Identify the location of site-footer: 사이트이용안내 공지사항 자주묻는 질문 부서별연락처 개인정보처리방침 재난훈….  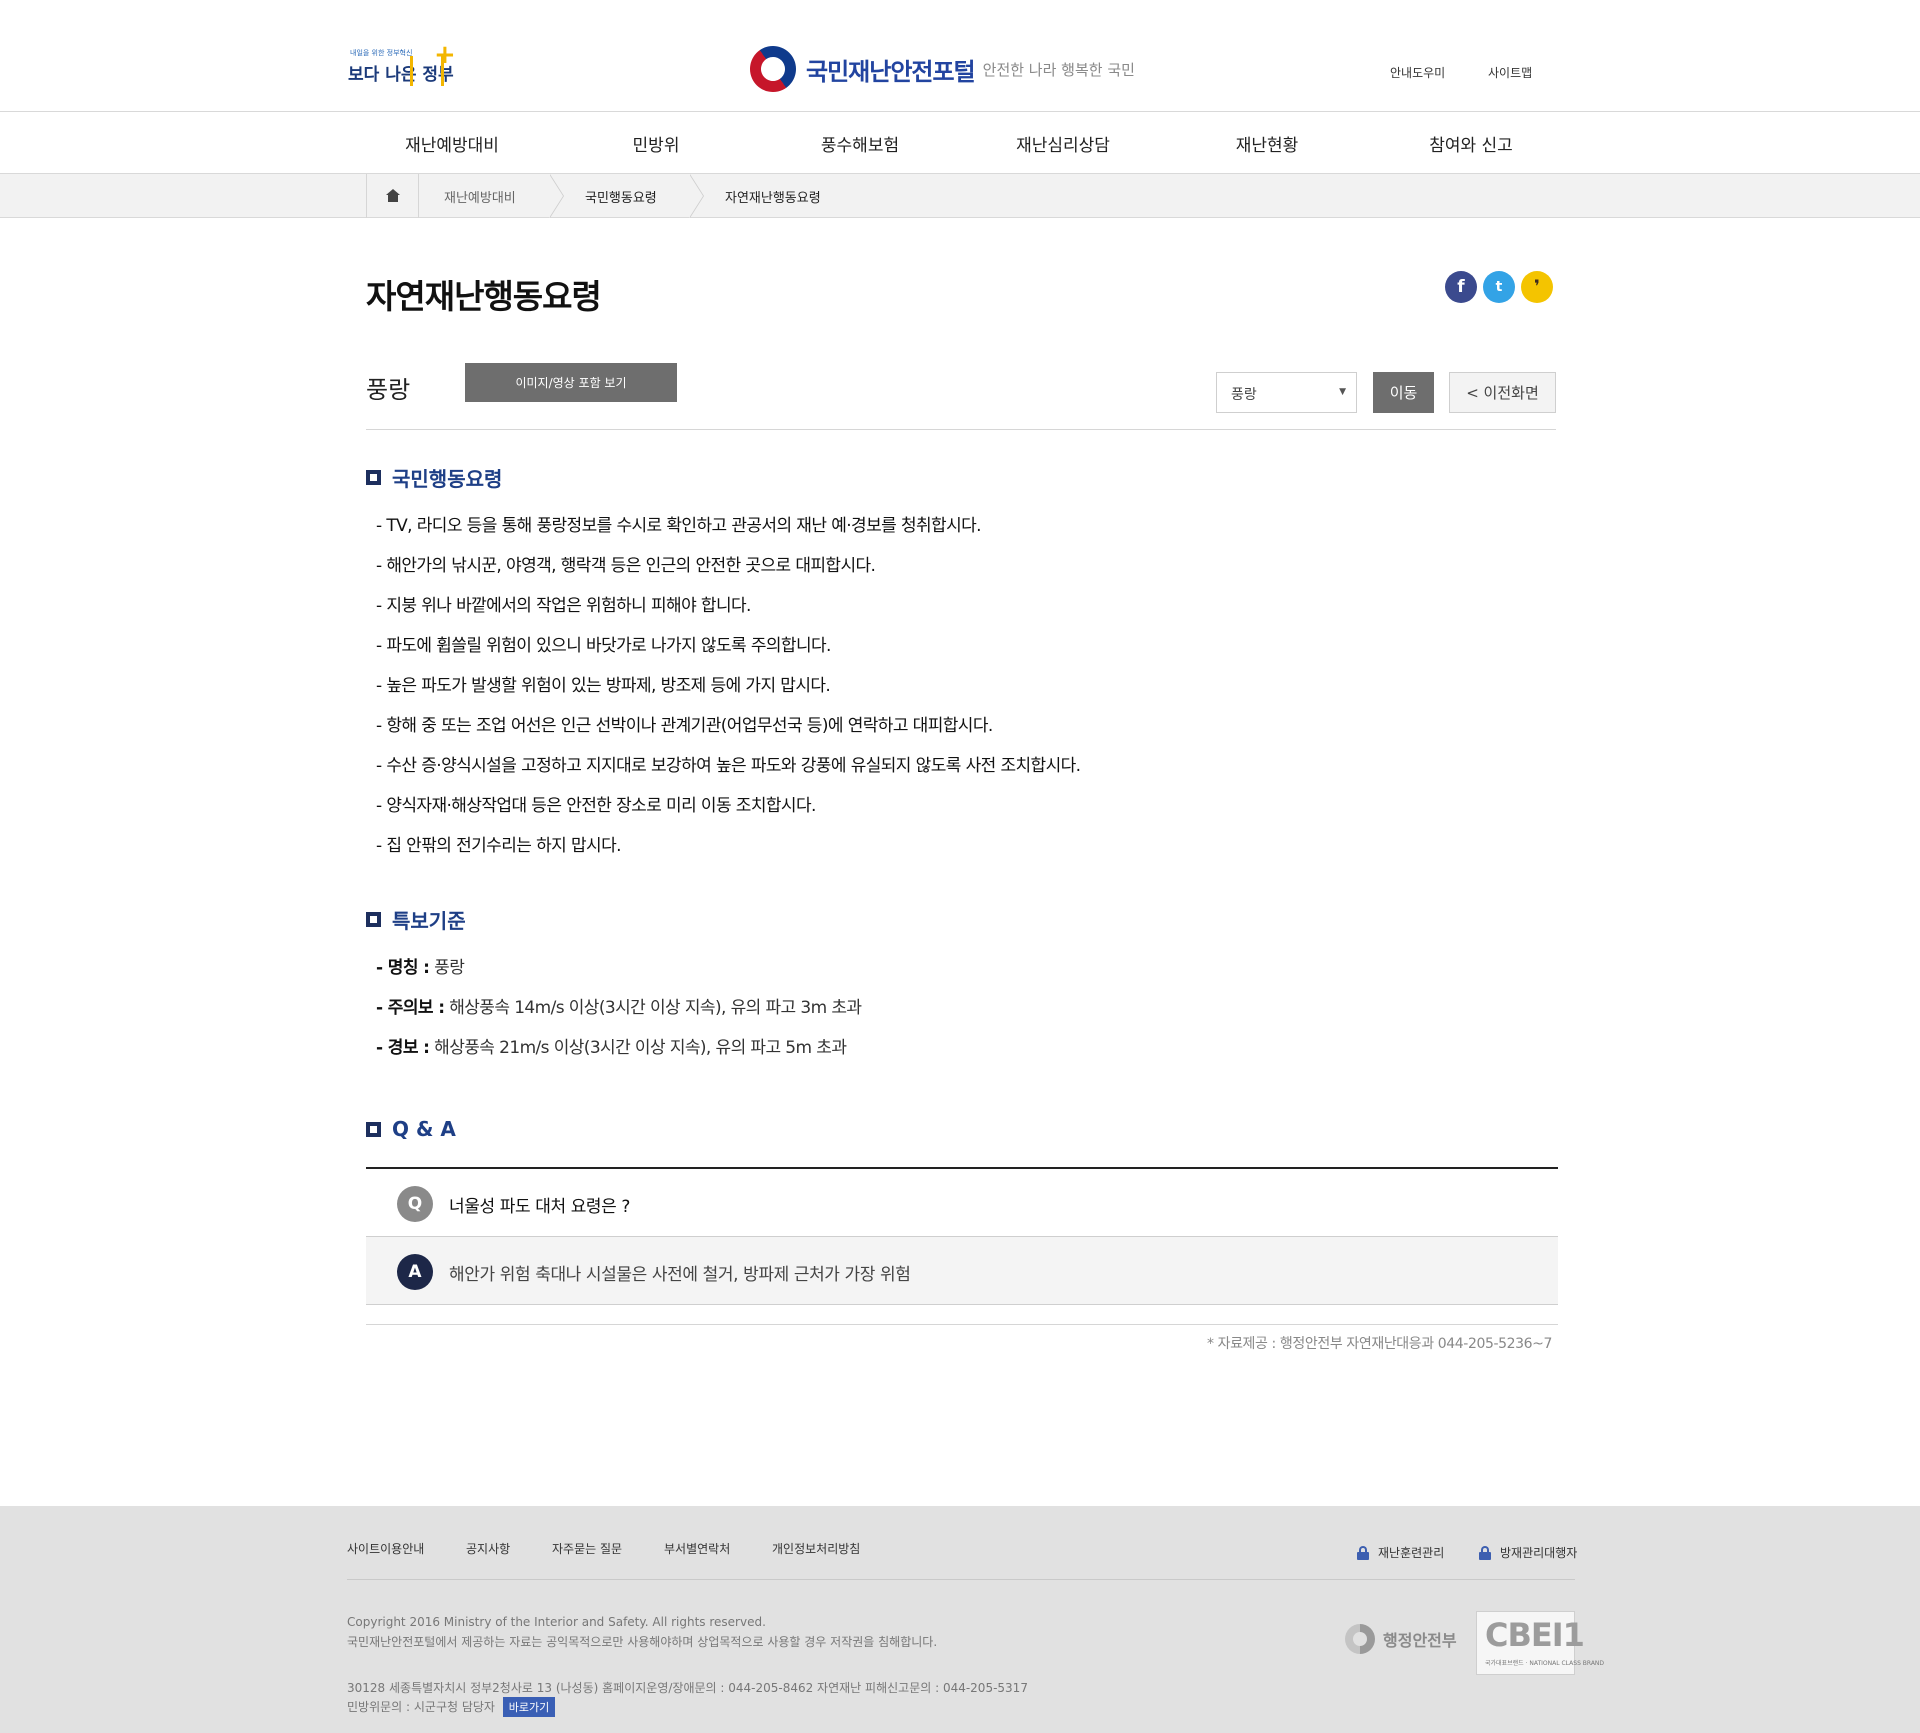
(960, 1619).